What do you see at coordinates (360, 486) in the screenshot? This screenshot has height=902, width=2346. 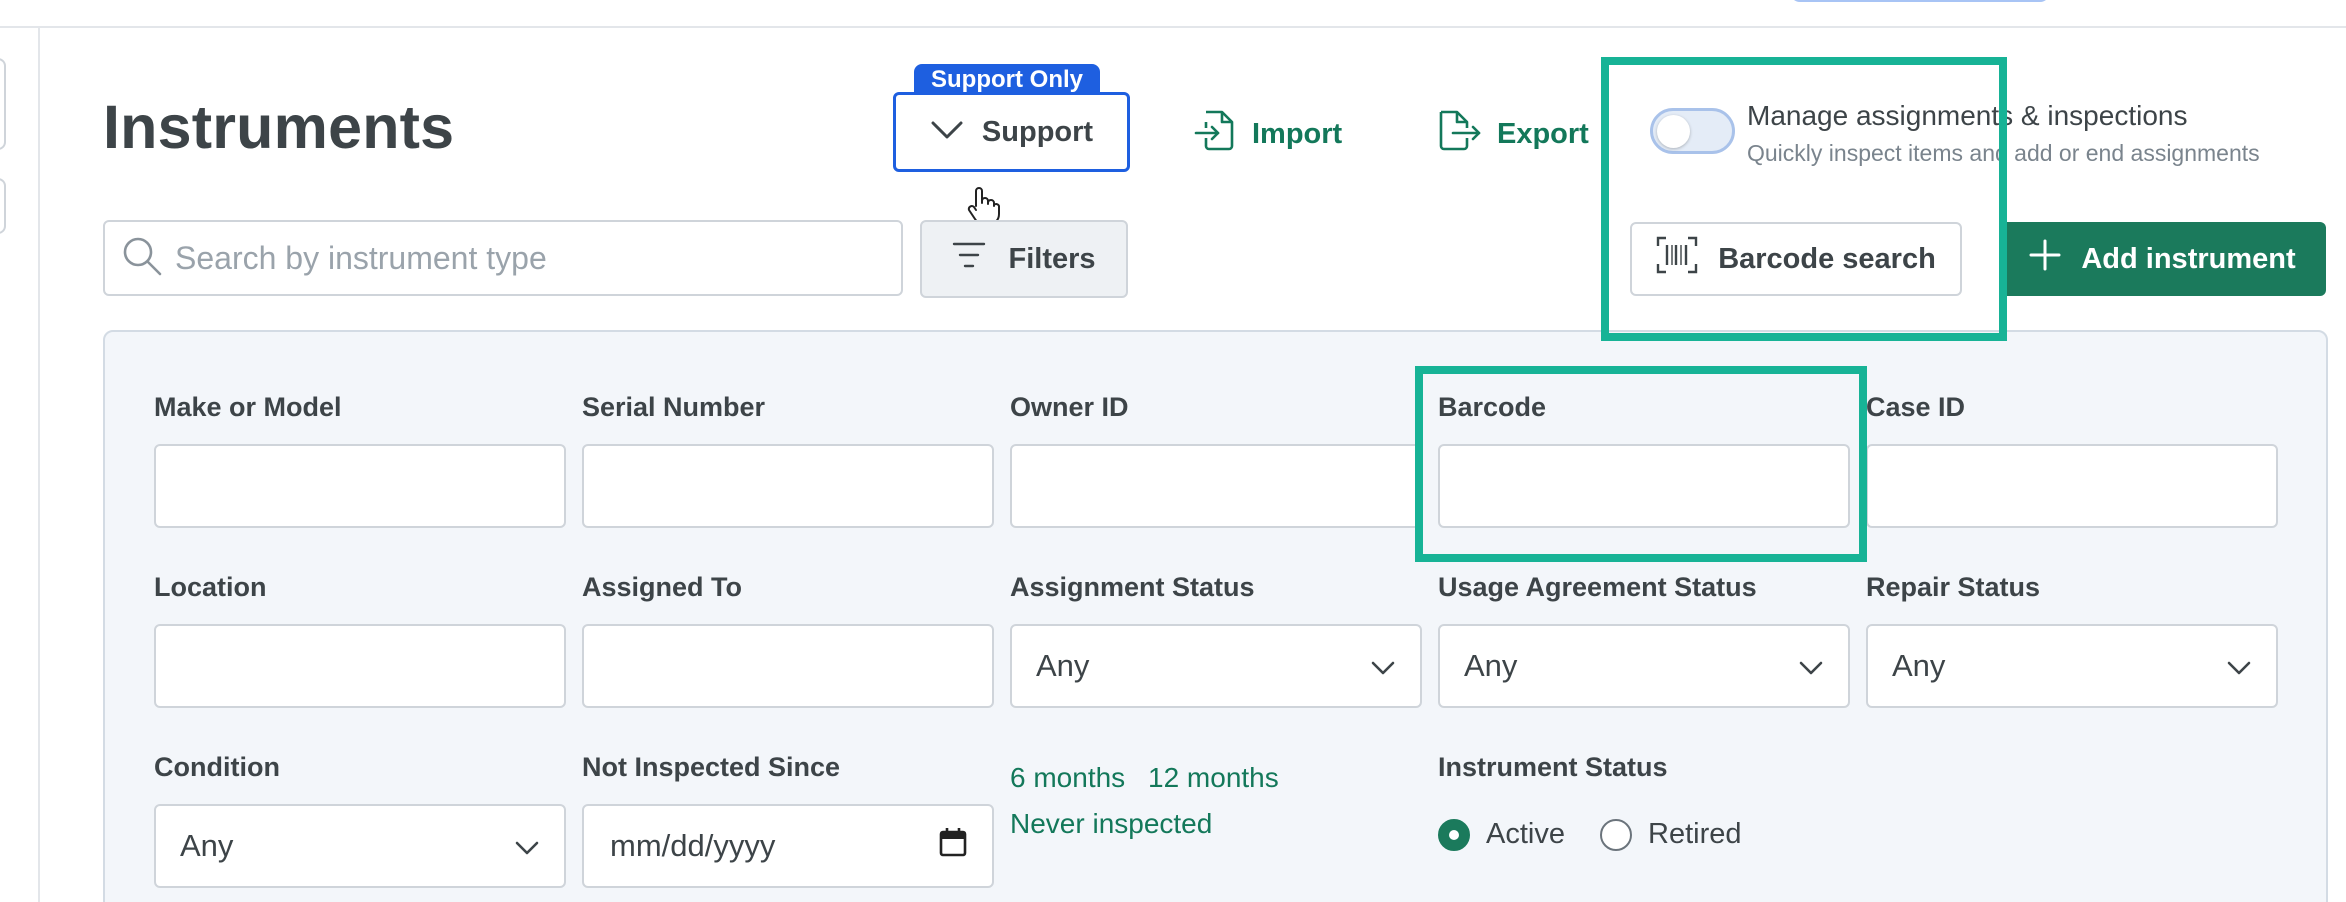 I see `make-model-input` at bounding box center [360, 486].